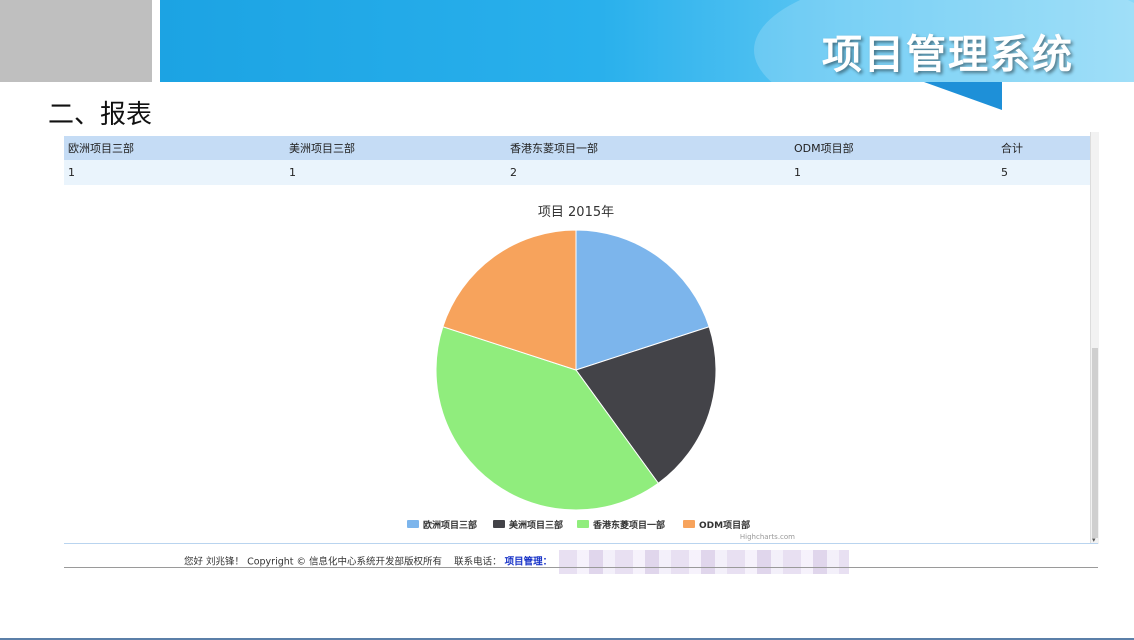 The width and height of the screenshot is (1134, 640). Describe the element at coordinates (704, 562) in the screenshot. I see `redacted-contact-info` at that location.